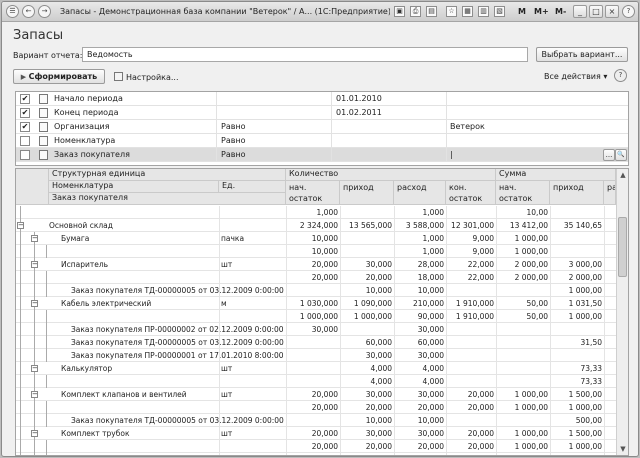  I want to click on save-icon: ▣, so click(399, 11).